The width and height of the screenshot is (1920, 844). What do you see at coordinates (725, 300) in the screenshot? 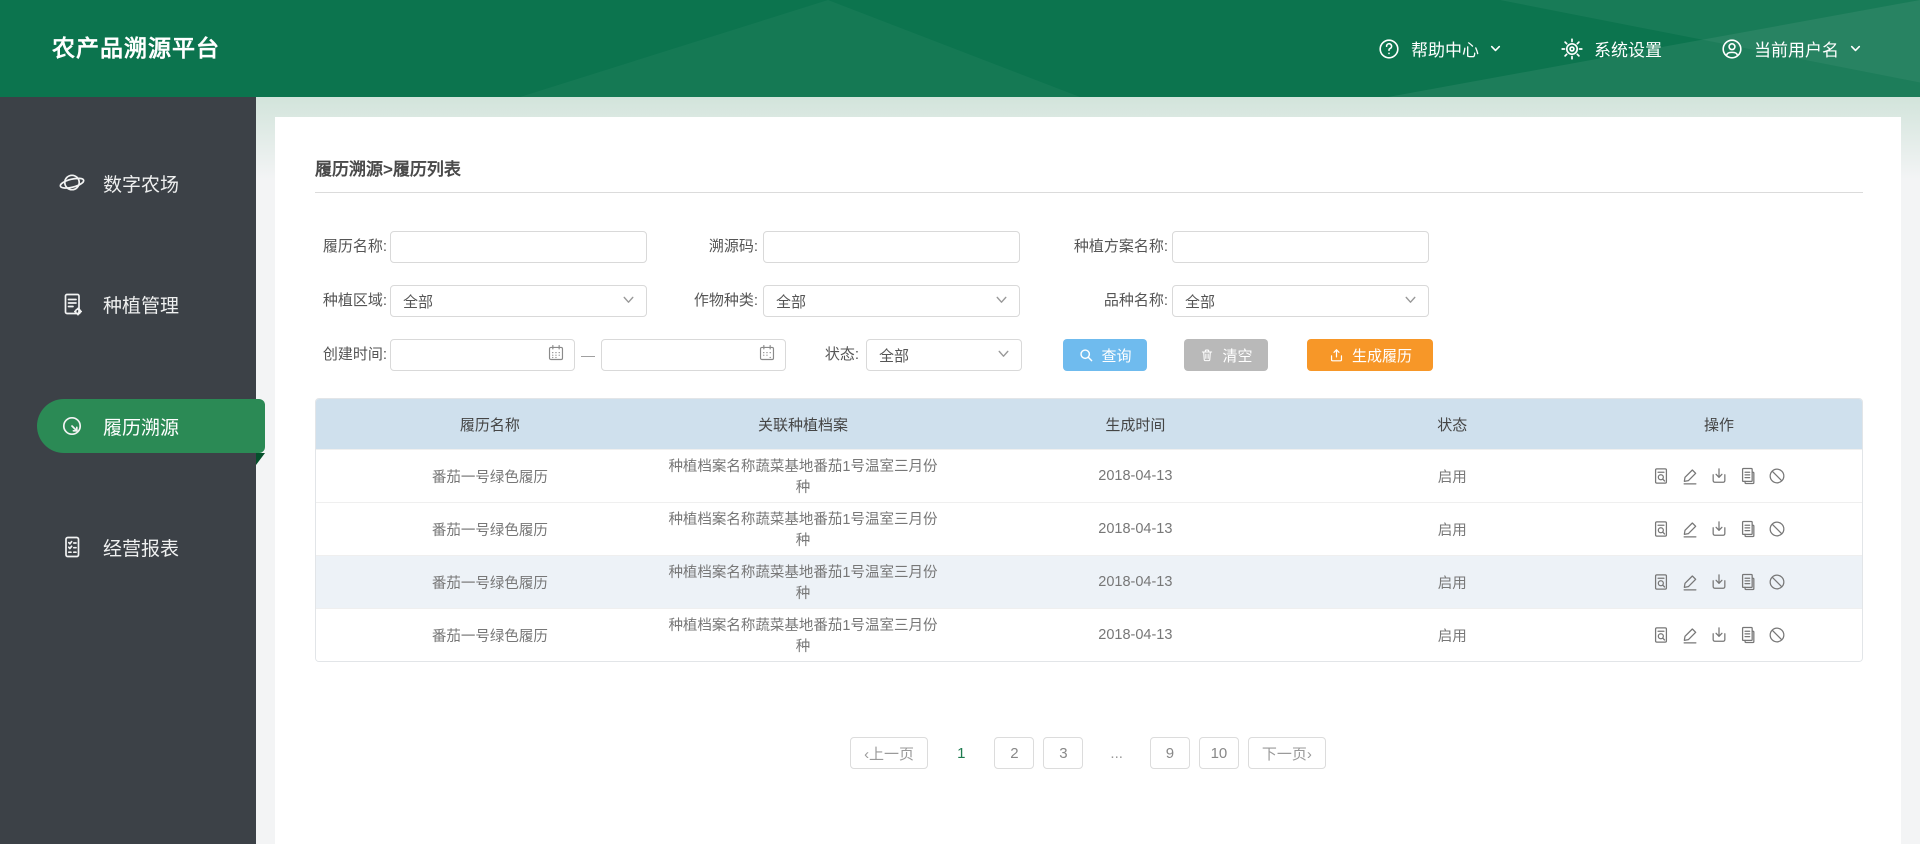
I see `crop-type-label: 作物种类:` at bounding box center [725, 300].